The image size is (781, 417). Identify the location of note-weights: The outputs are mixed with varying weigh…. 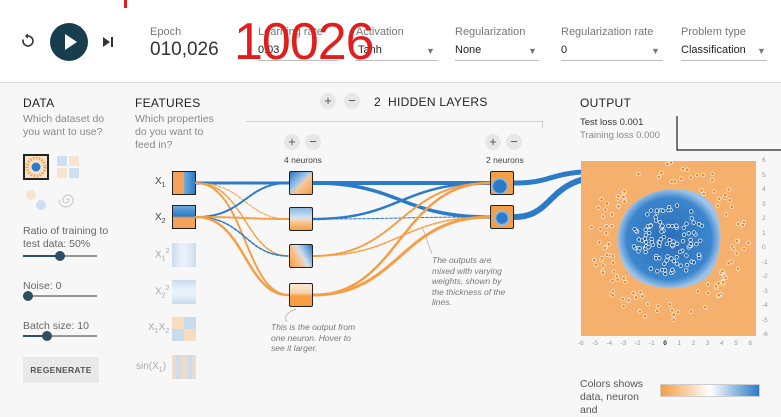
(469, 281).